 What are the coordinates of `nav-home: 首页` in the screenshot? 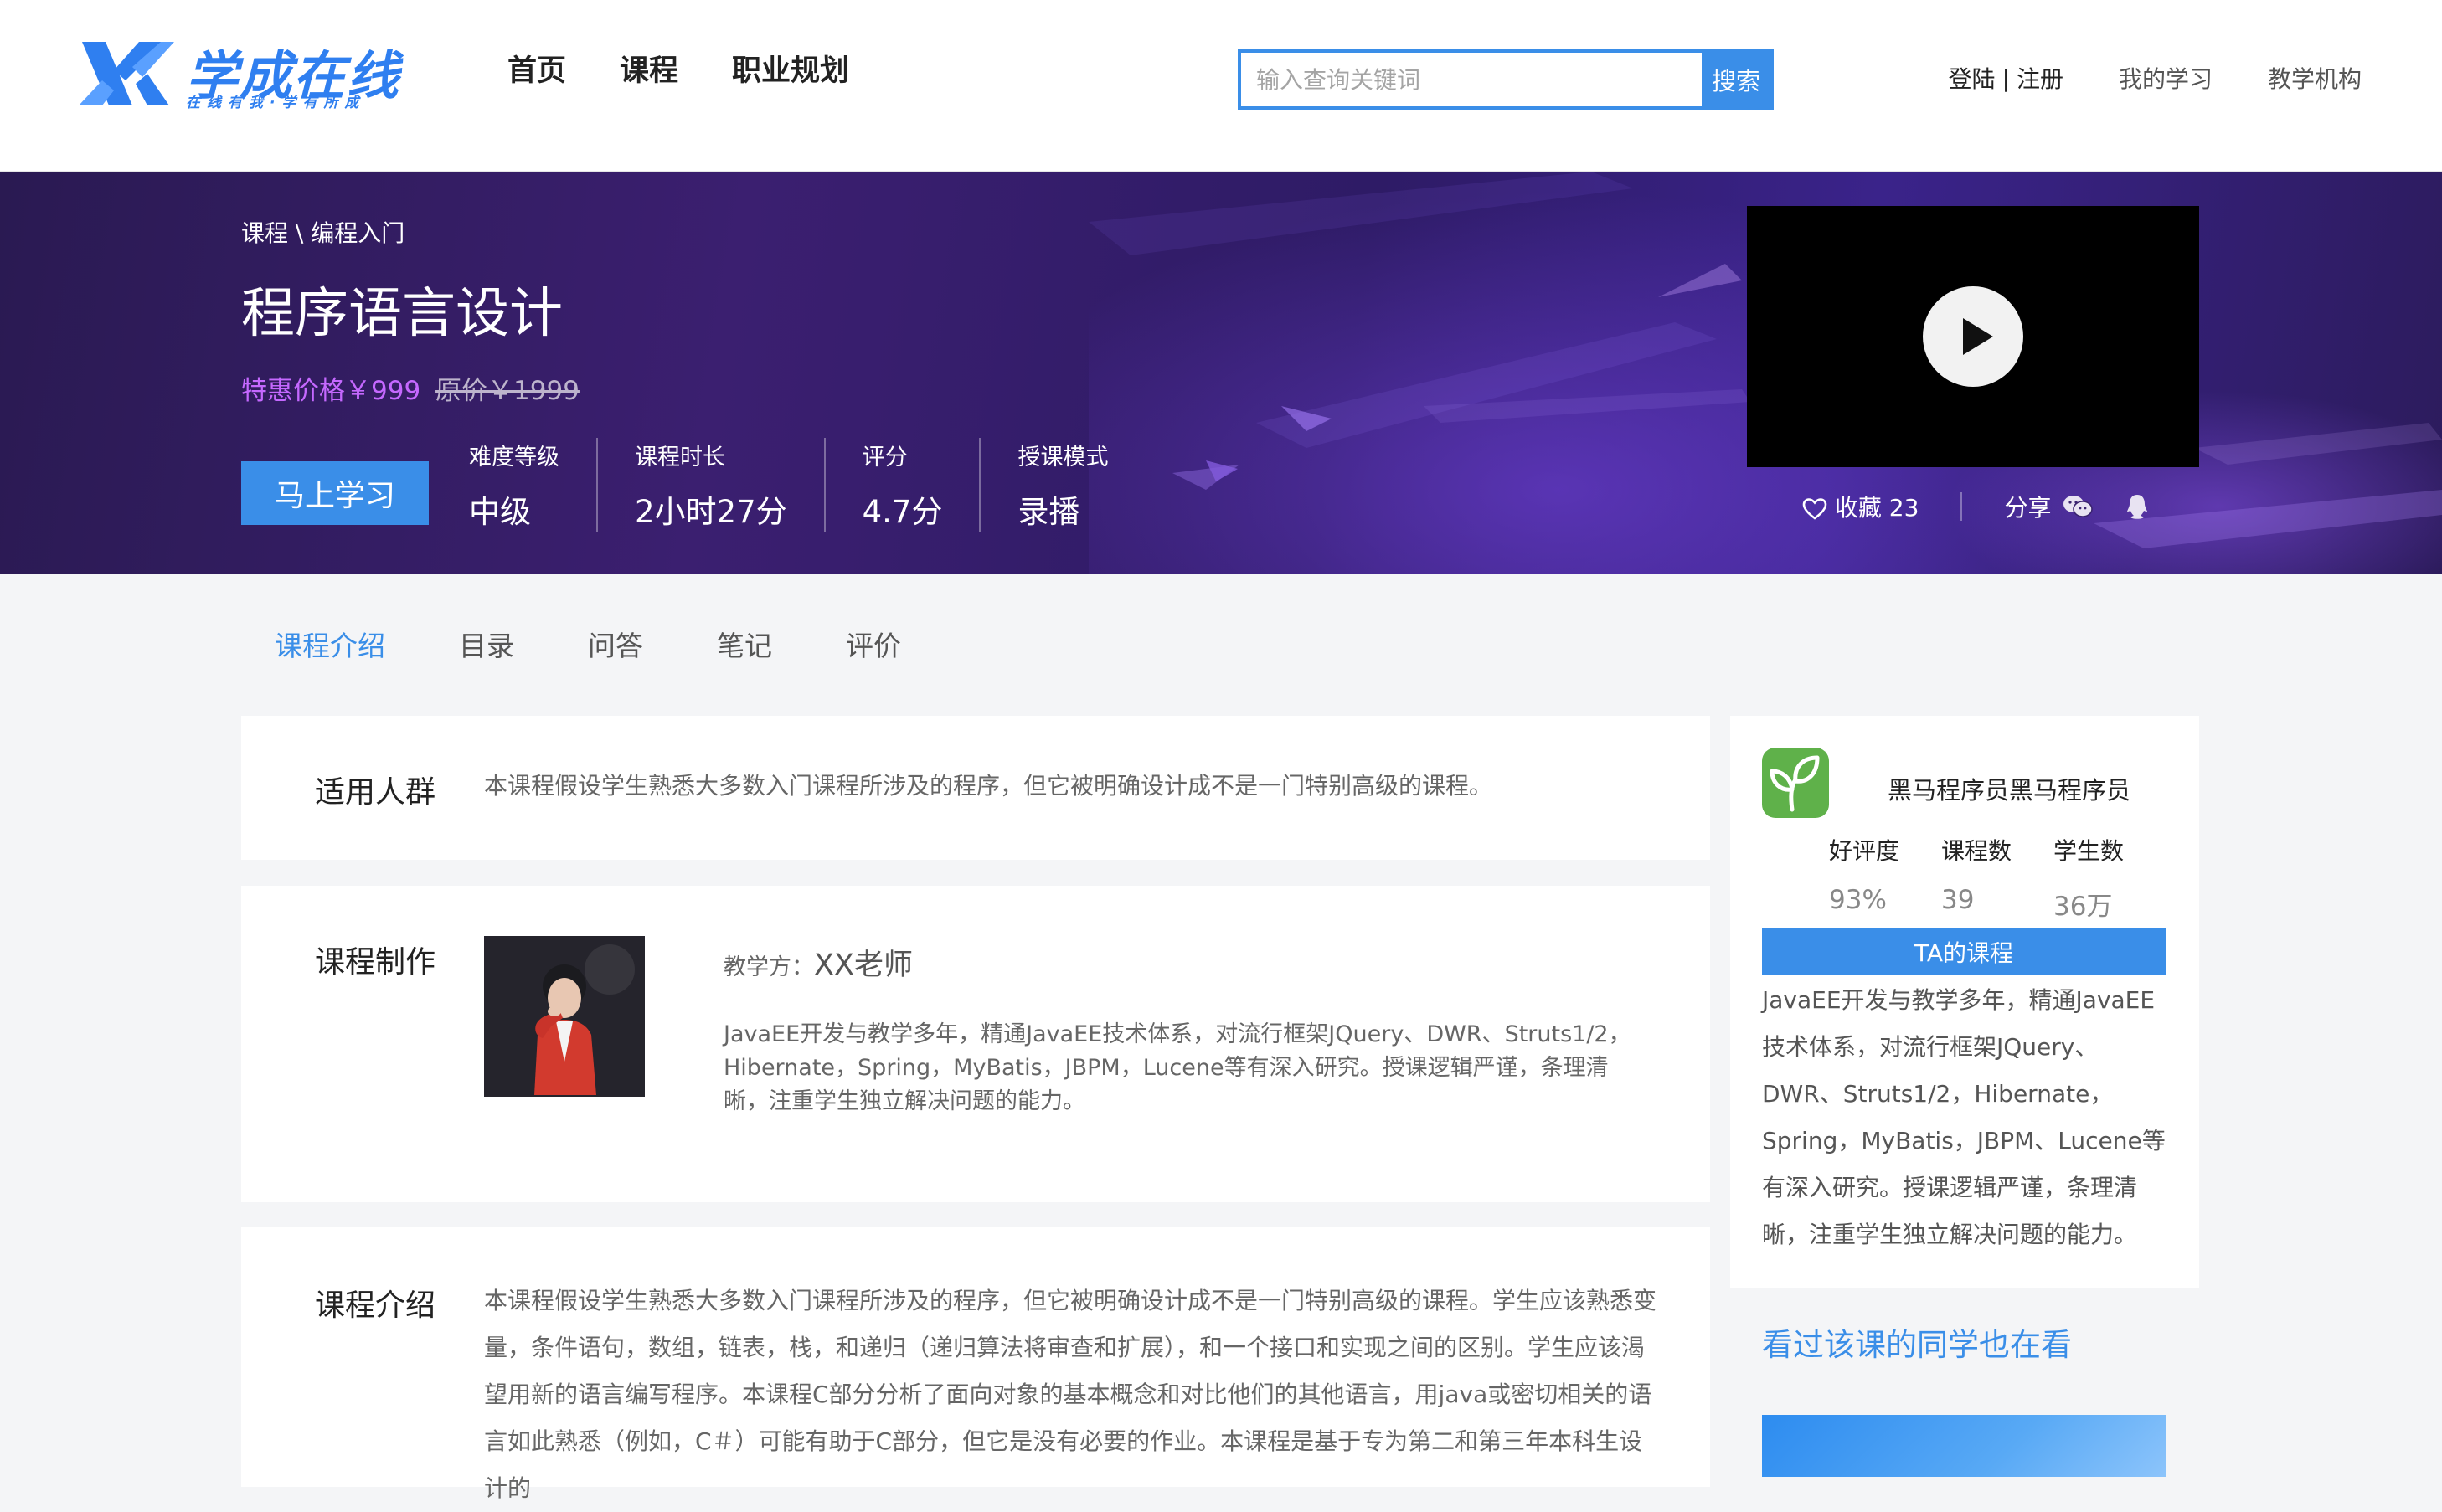 It's located at (536, 68).